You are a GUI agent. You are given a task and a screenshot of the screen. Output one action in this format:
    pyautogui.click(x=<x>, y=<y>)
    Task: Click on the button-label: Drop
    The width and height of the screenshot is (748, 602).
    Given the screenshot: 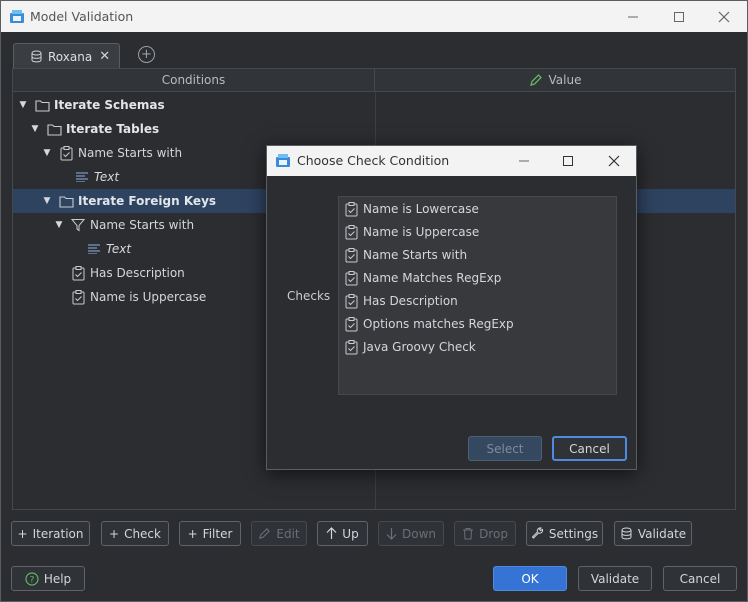 What is the action you would take?
    pyautogui.click(x=493, y=533)
    